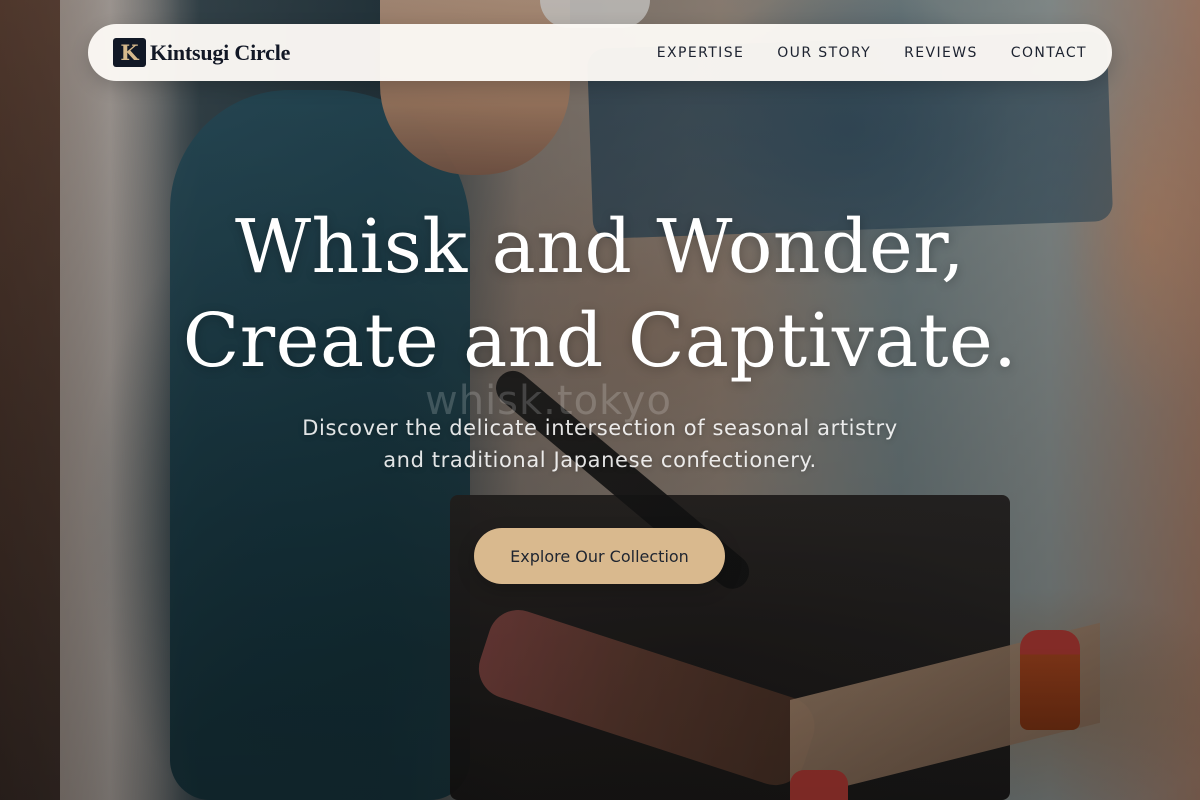 This screenshot has height=800, width=1200. Describe the element at coordinates (600, 460) in the screenshot. I see `hero-subheadline-line-2: and traditional Japanese confectionery.` at that location.